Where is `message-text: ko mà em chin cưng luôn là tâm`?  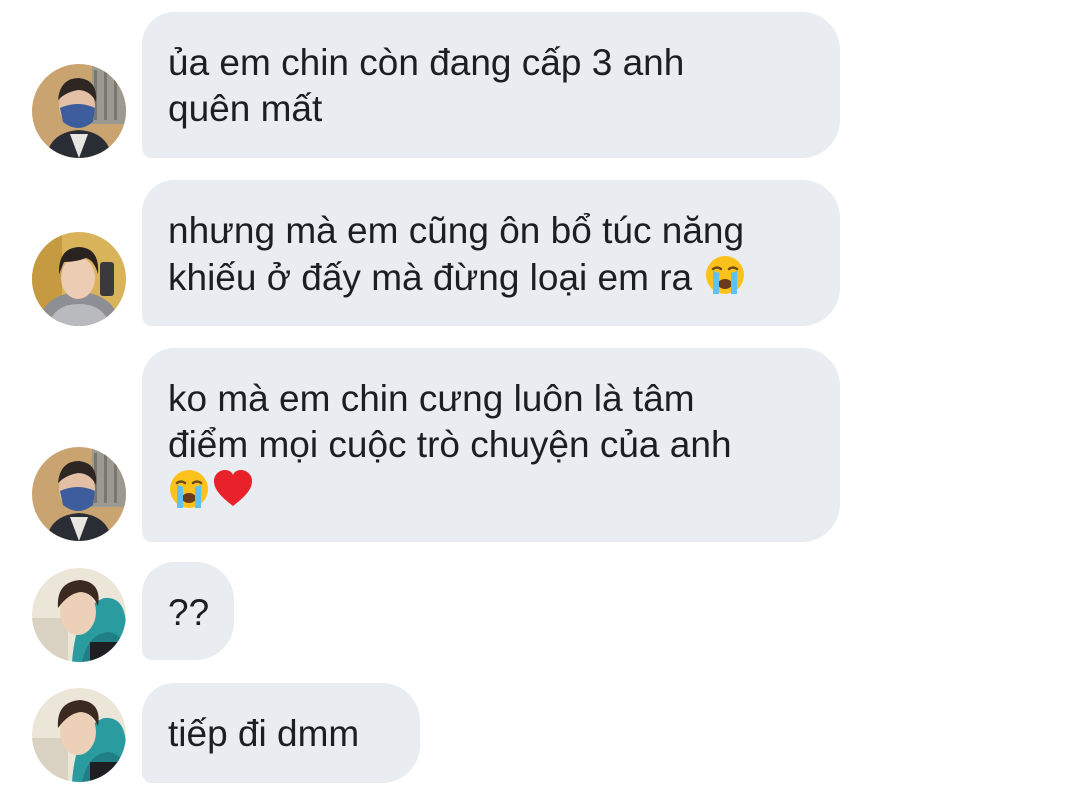
message-text: ko mà em chin cưng luôn là tâm is located at coordinates (431, 398).